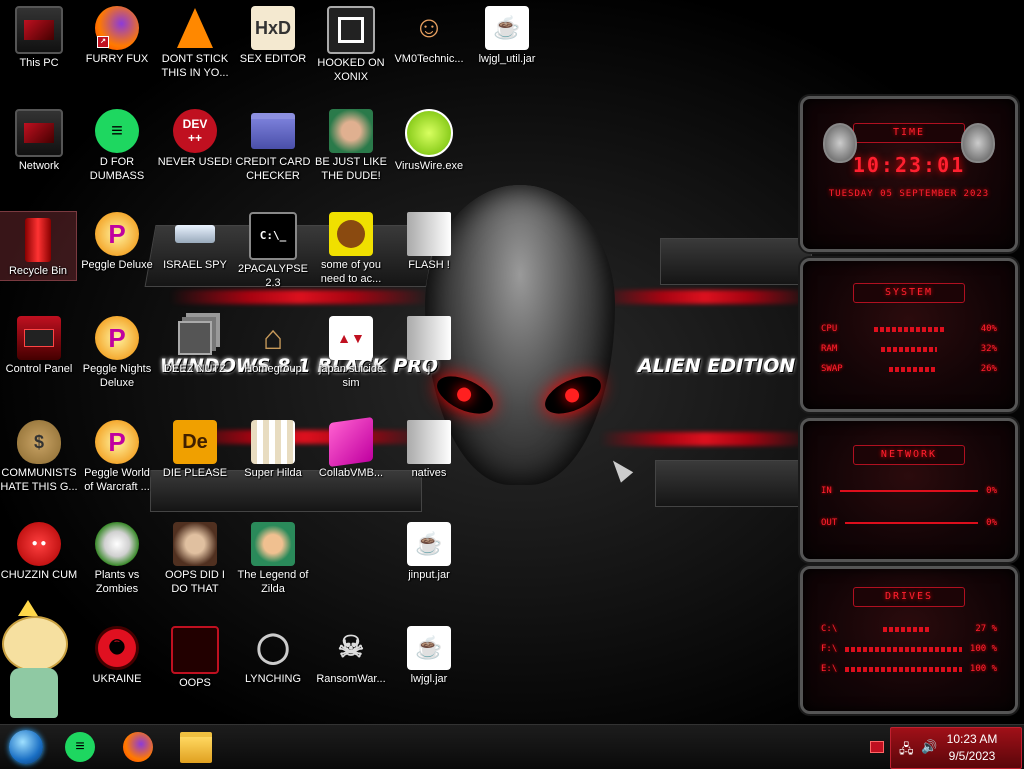 This screenshot has width=1024, height=769. Describe the element at coordinates (906, 751) in the screenshot. I see `network-status-icon: 🖧` at that location.